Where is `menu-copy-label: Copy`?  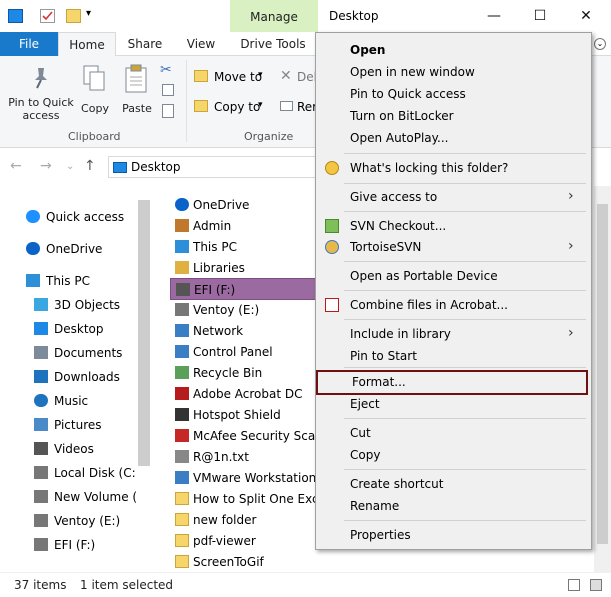
menu-copy-label: Copy is located at coordinates (365, 455).